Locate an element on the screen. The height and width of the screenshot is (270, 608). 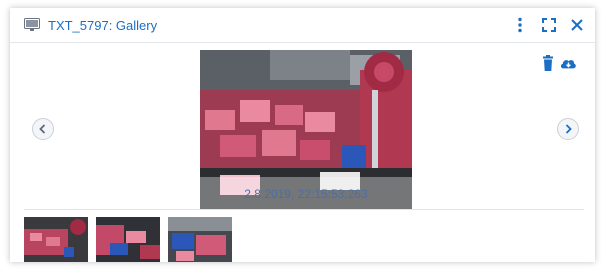
window-title: TXT_5797: Gallery is located at coordinates (103, 25).